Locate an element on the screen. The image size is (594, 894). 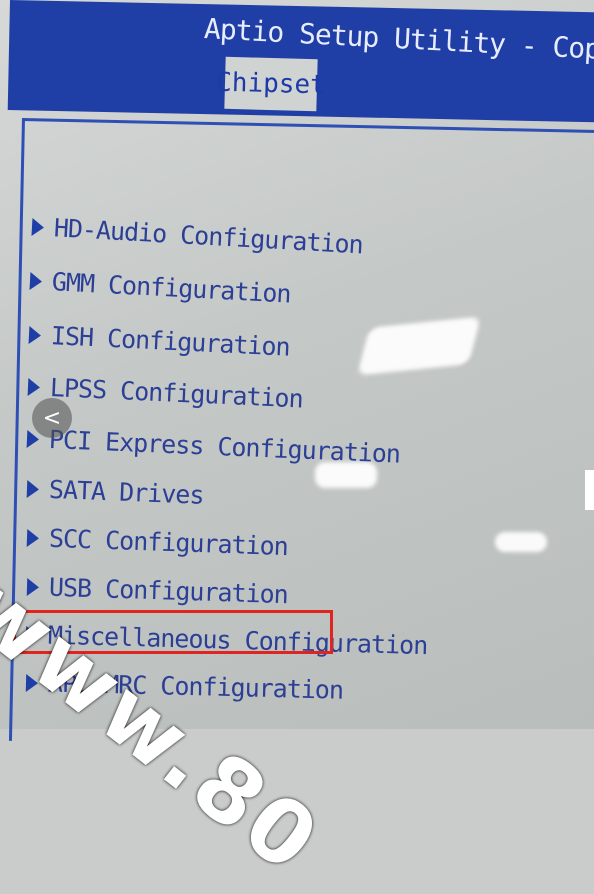
previous-image-button: < is located at coordinates (52, 418).